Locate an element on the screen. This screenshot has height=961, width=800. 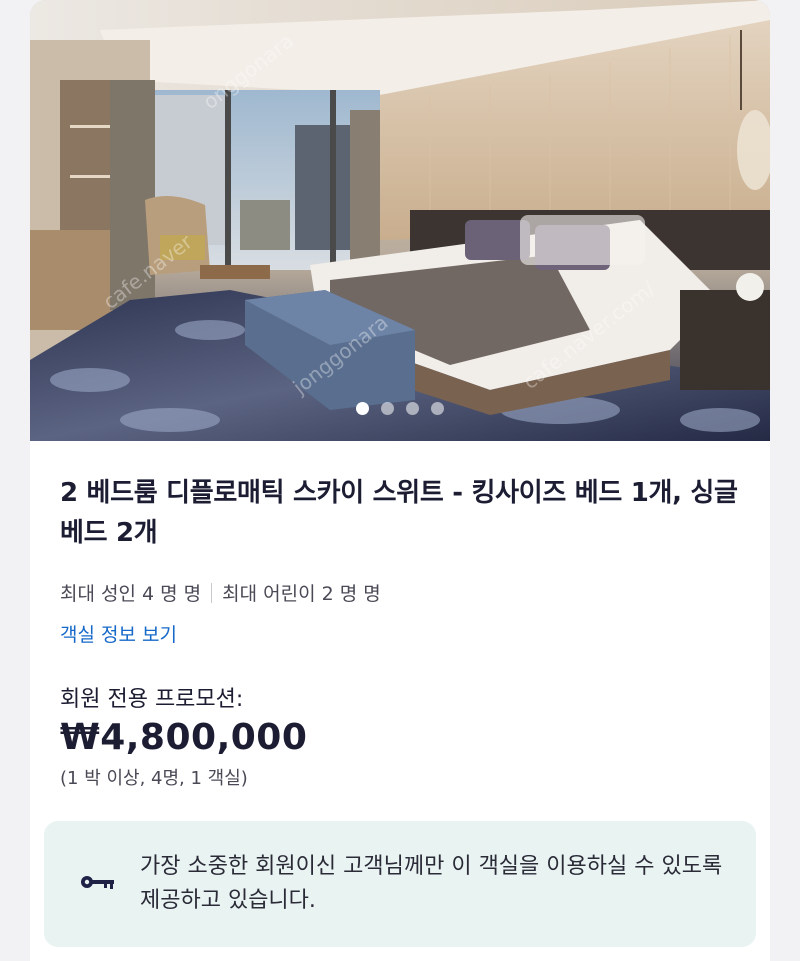
price: ₩4,800,000 is located at coordinates (184, 737).